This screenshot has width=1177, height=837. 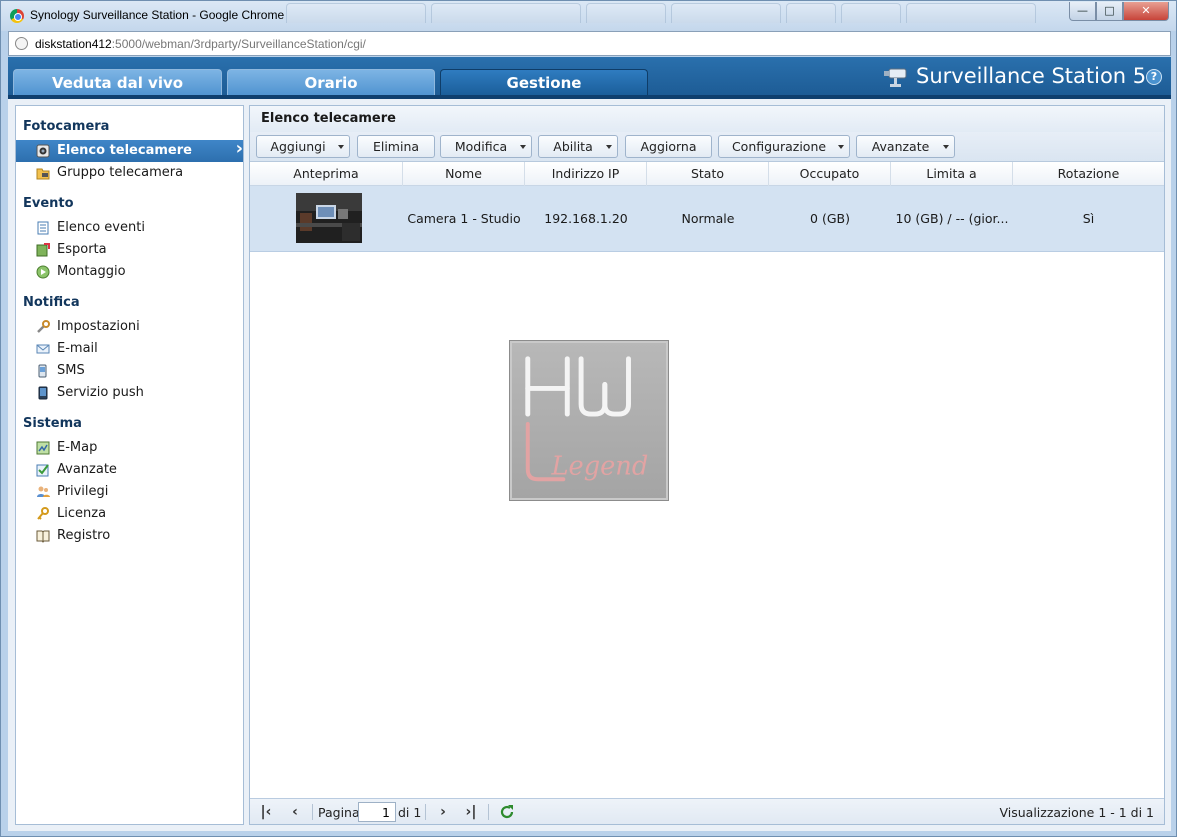 I want to click on sidebar-item-settings: Impostazioni, so click(x=129, y=327).